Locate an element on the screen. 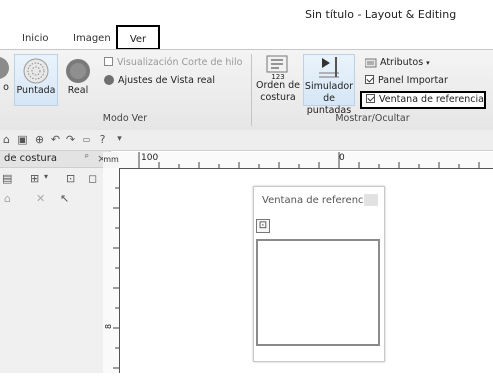 Image resolution: width=493 pixels, height=376 pixels. reference-view-area is located at coordinates (318, 292).